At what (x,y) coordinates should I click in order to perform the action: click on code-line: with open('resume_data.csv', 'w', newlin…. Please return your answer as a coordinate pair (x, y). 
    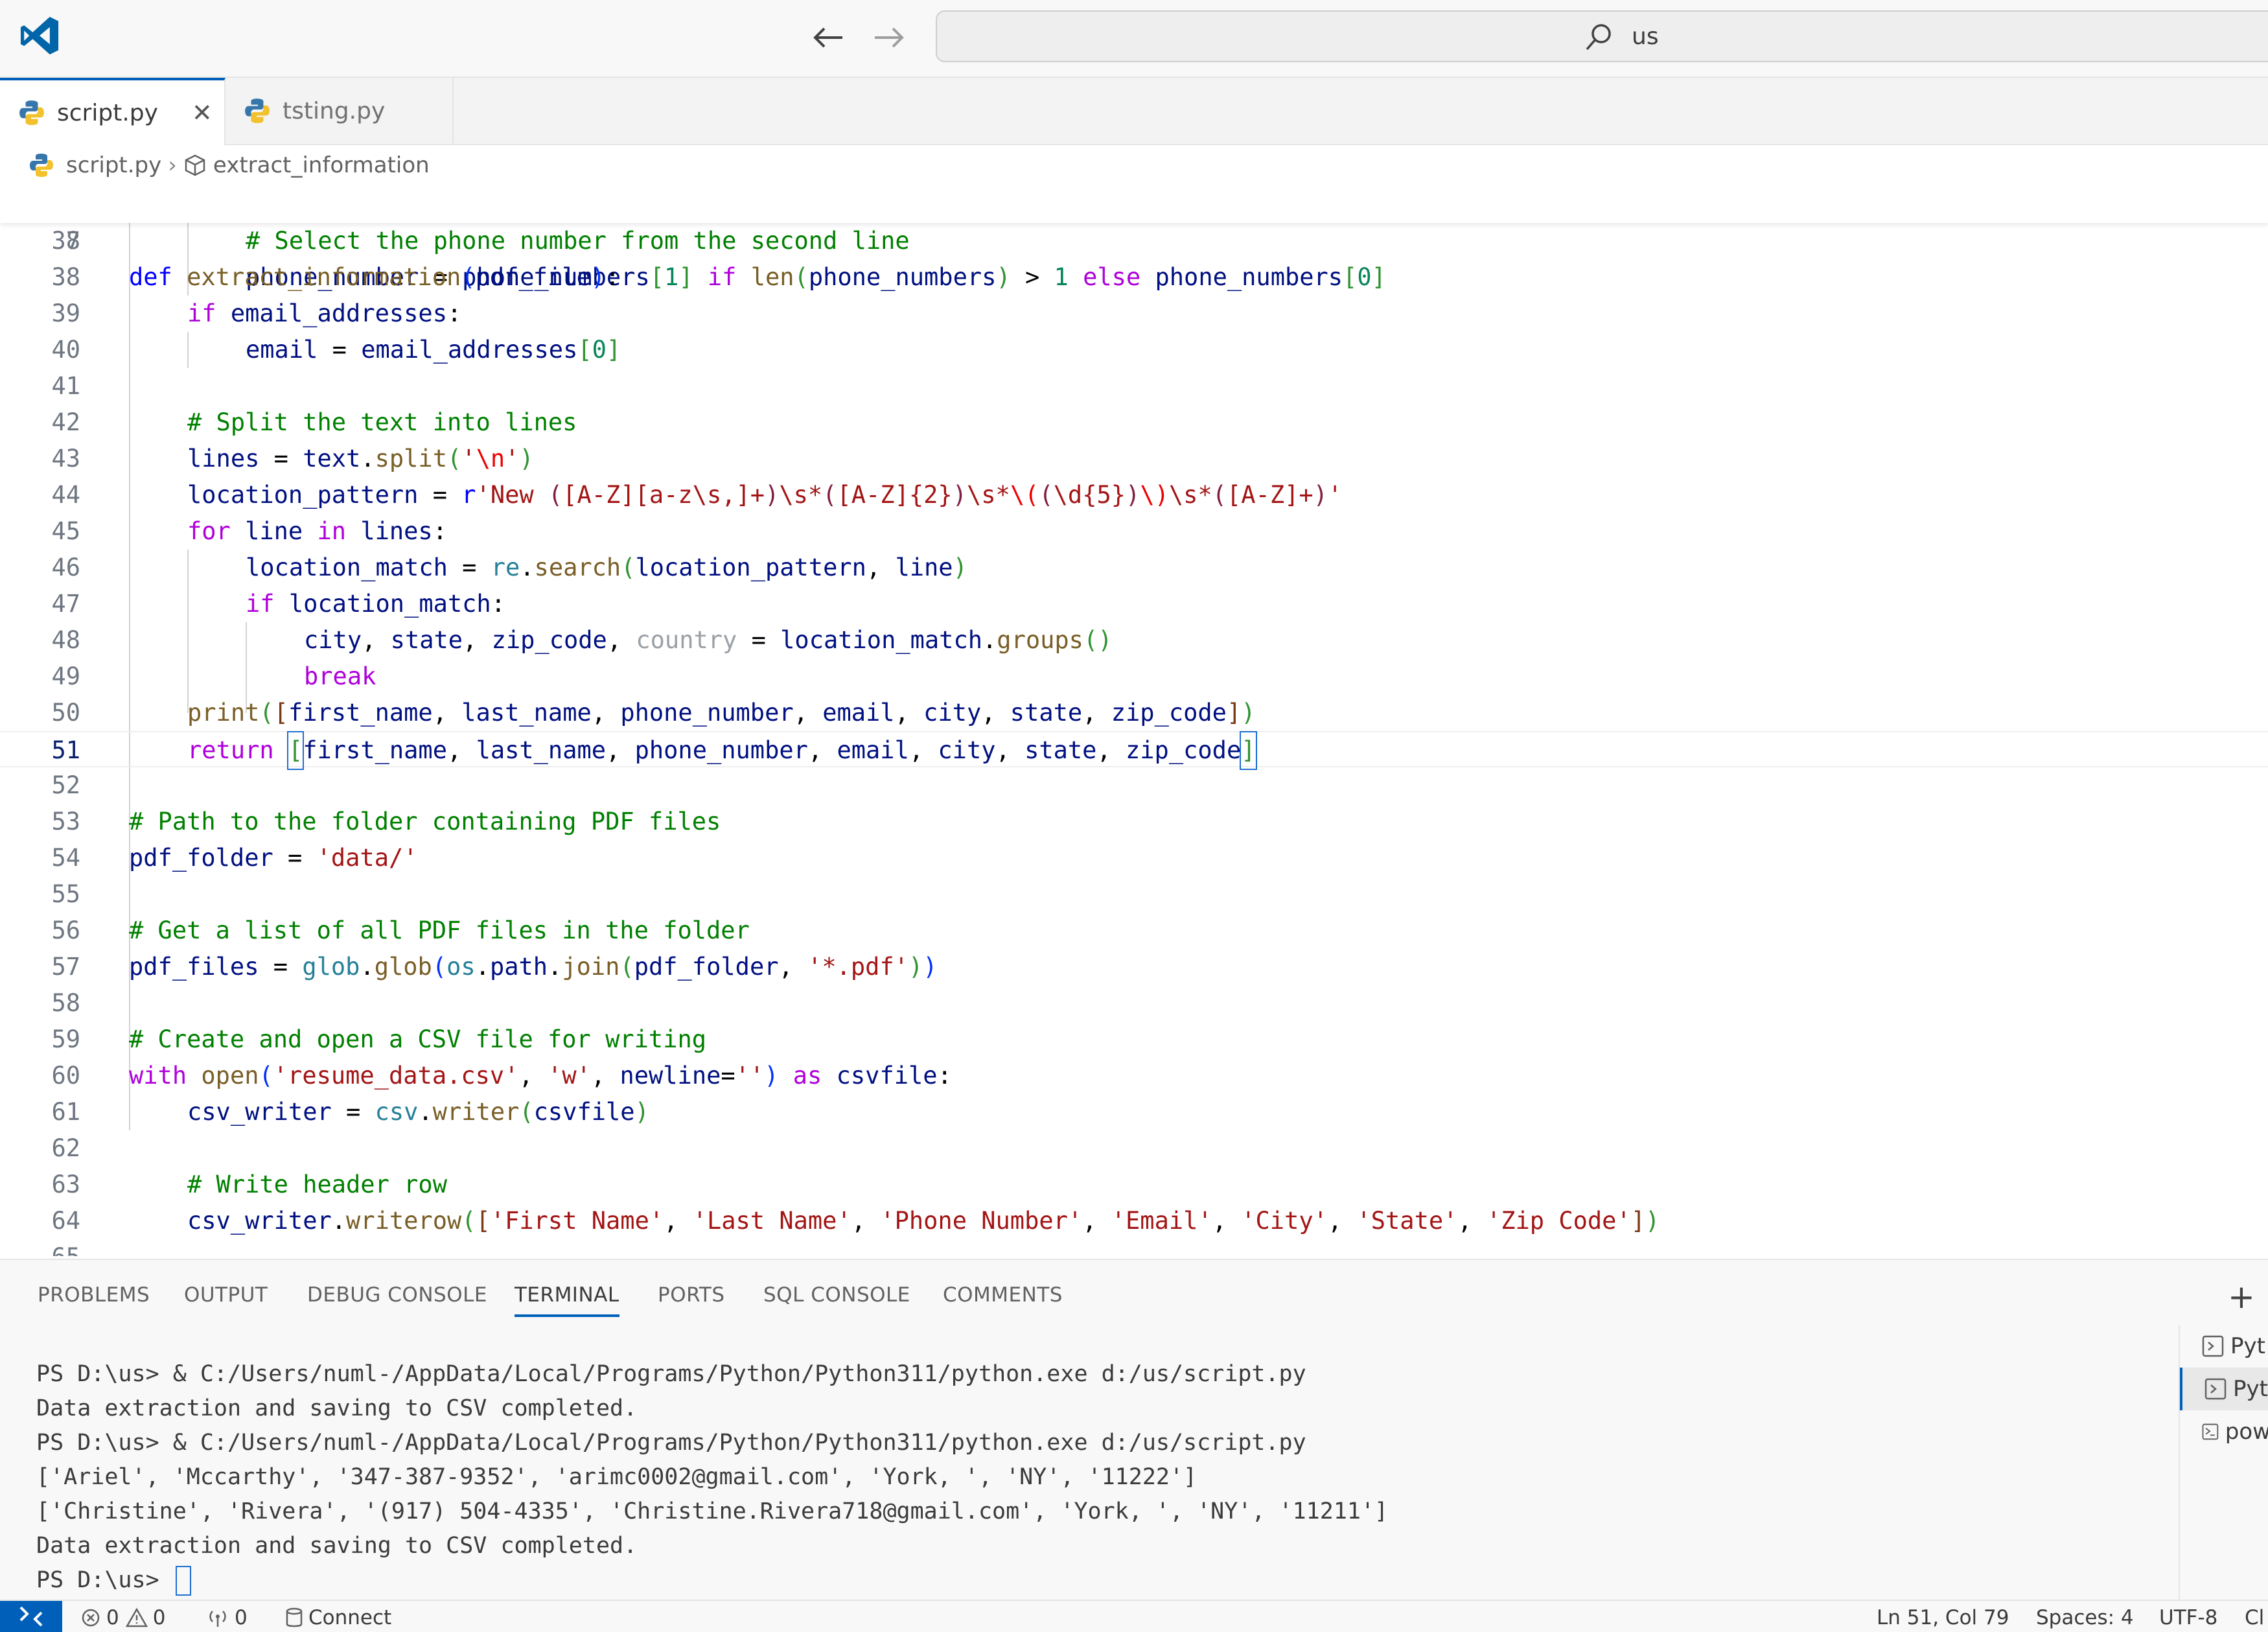
    Looking at the image, I should click on (540, 1076).